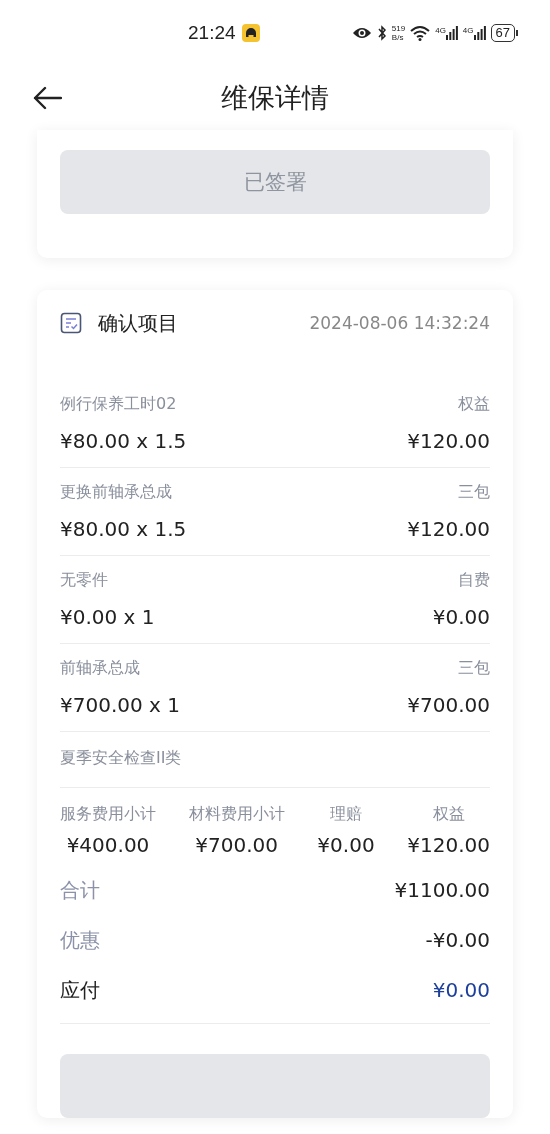  What do you see at coordinates (461, 990) in the screenshot?
I see `total-value: ¥0.00` at bounding box center [461, 990].